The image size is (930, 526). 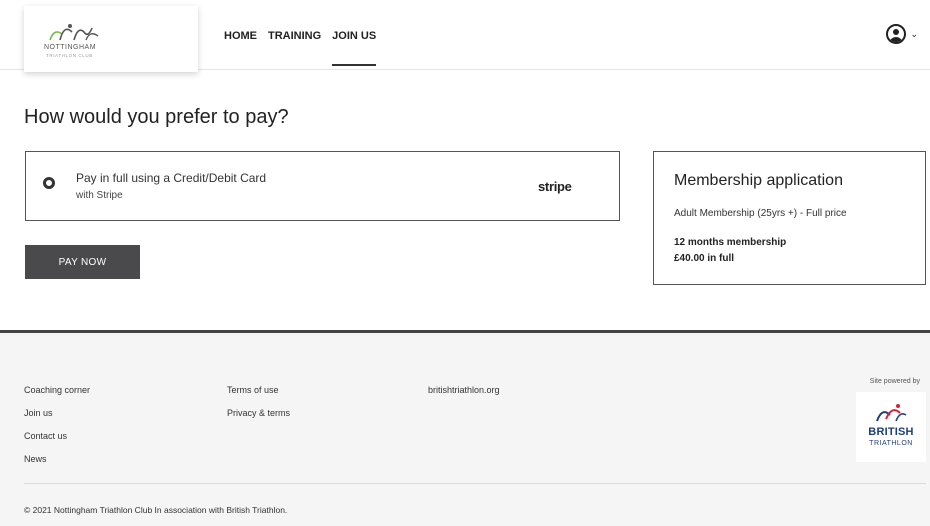 What do you see at coordinates (730, 242) in the screenshot?
I see `summary-duration: 12 months membership` at bounding box center [730, 242].